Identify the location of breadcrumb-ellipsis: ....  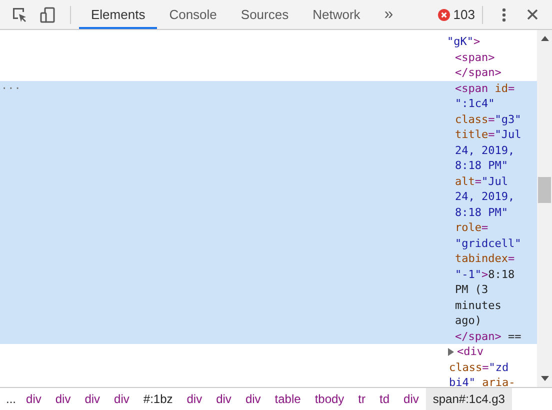
(11, 399).